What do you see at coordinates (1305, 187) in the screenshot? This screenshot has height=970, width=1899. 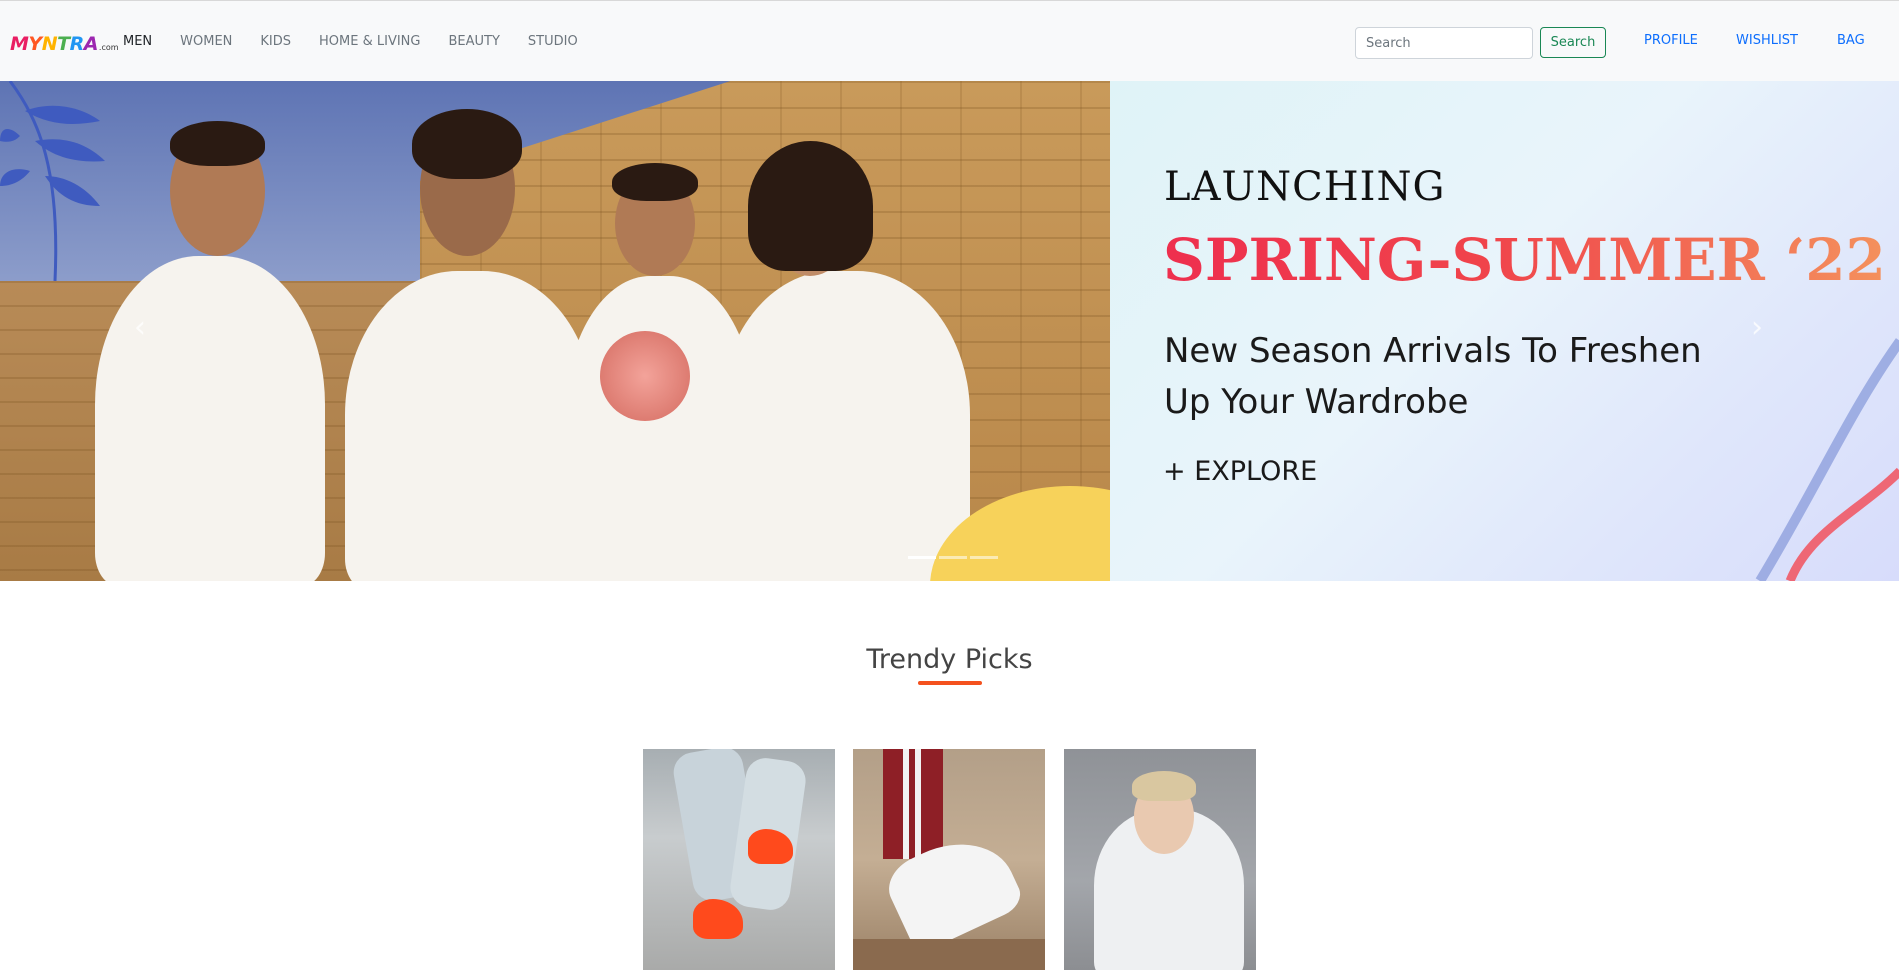 I see `hero-launch-text: LAUNCHING` at bounding box center [1305, 187].